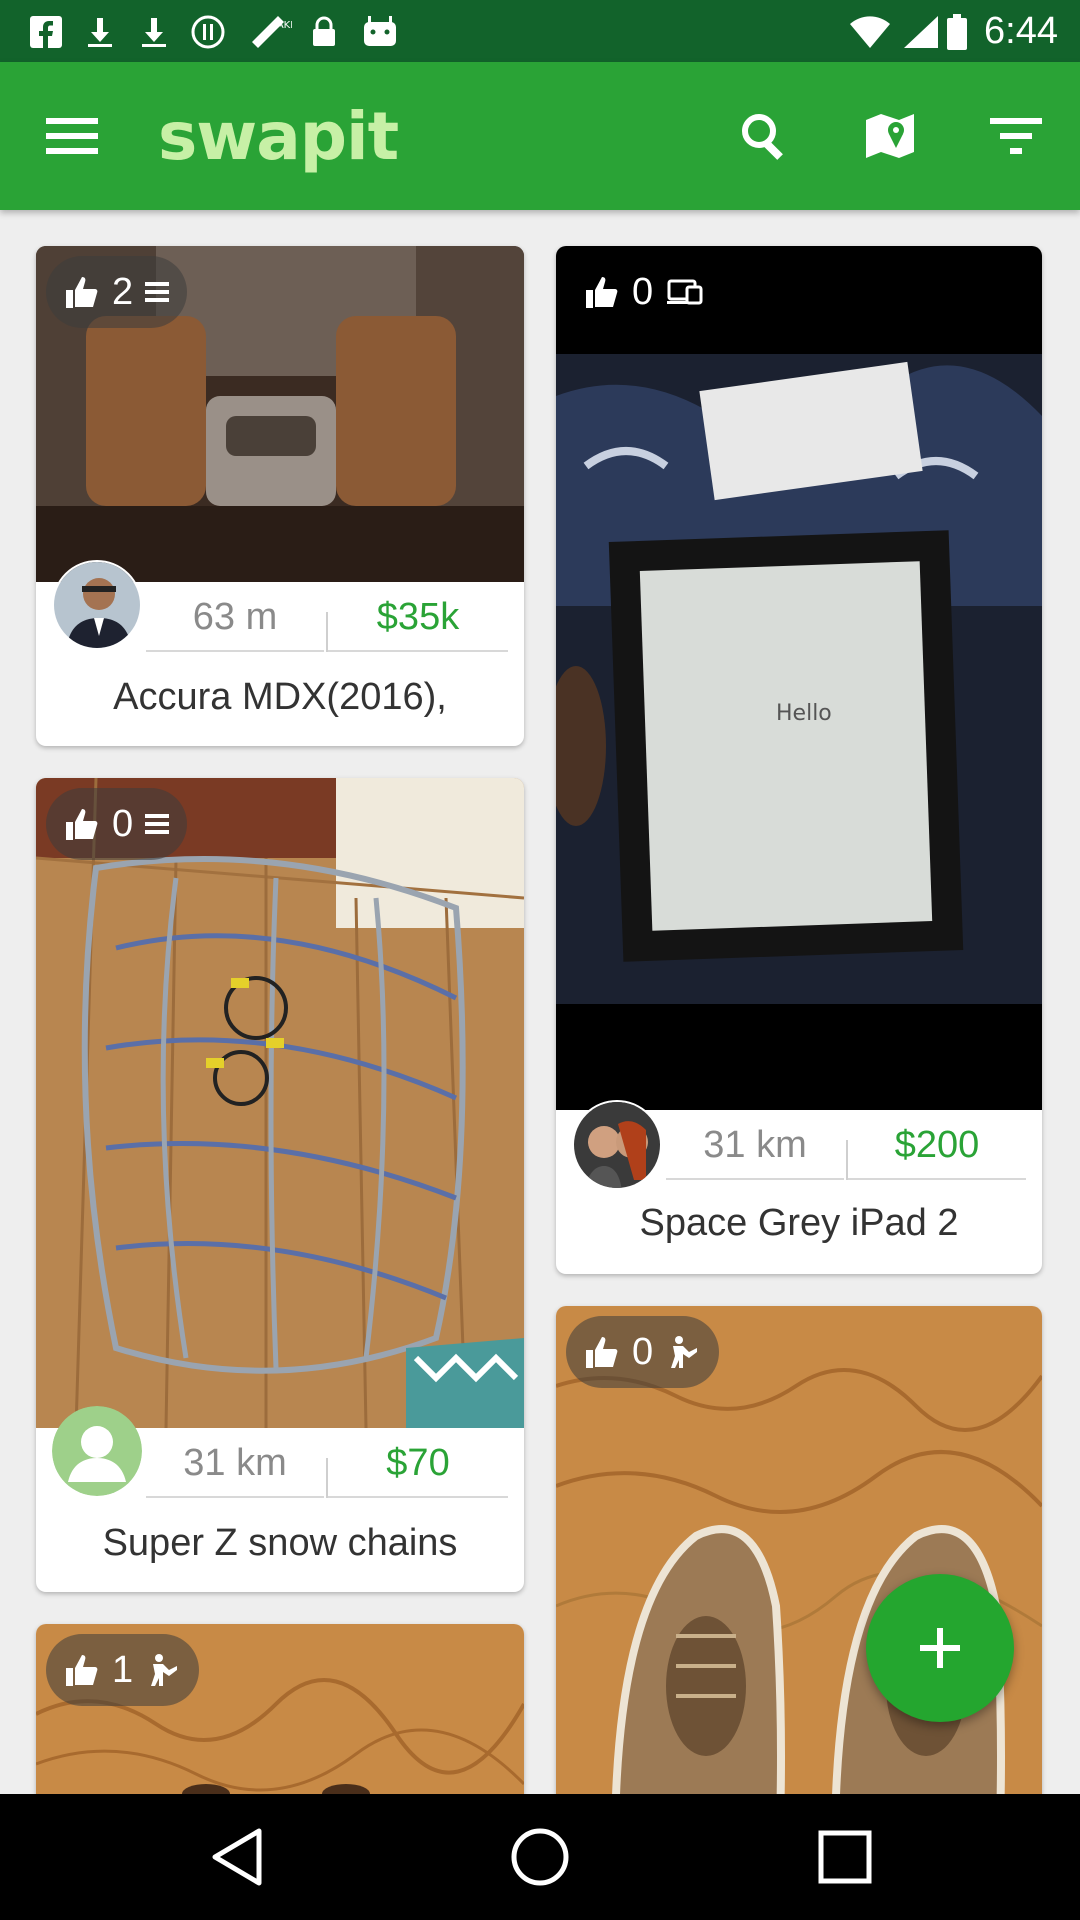 The height and width of the screenshot is (1920, 1080). What do you see at coordinates (1021, 31) in the screenshot?
I see `status-time: 6:44` at bounding box center [1021, 31].